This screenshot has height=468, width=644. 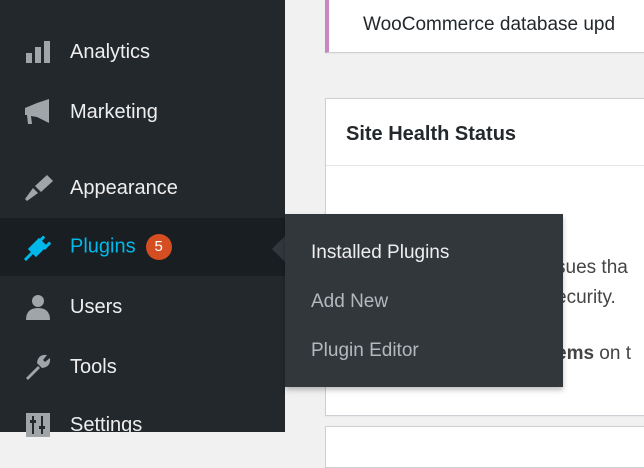 I want to click on paintbrush-icon, so click(x=38, y=188).